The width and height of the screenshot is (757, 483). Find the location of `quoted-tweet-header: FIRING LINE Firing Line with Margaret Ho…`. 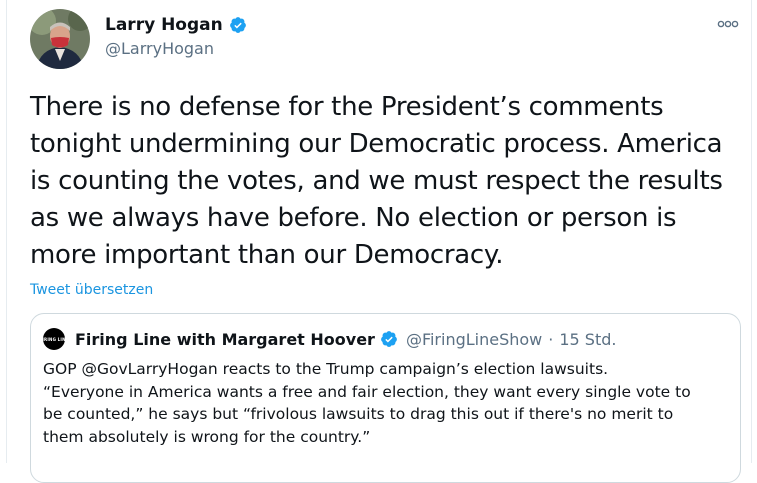

quoted-tweet-header: FIRING LINE Firing Line with Margaret Ho… is located at coordinates (327, 339).